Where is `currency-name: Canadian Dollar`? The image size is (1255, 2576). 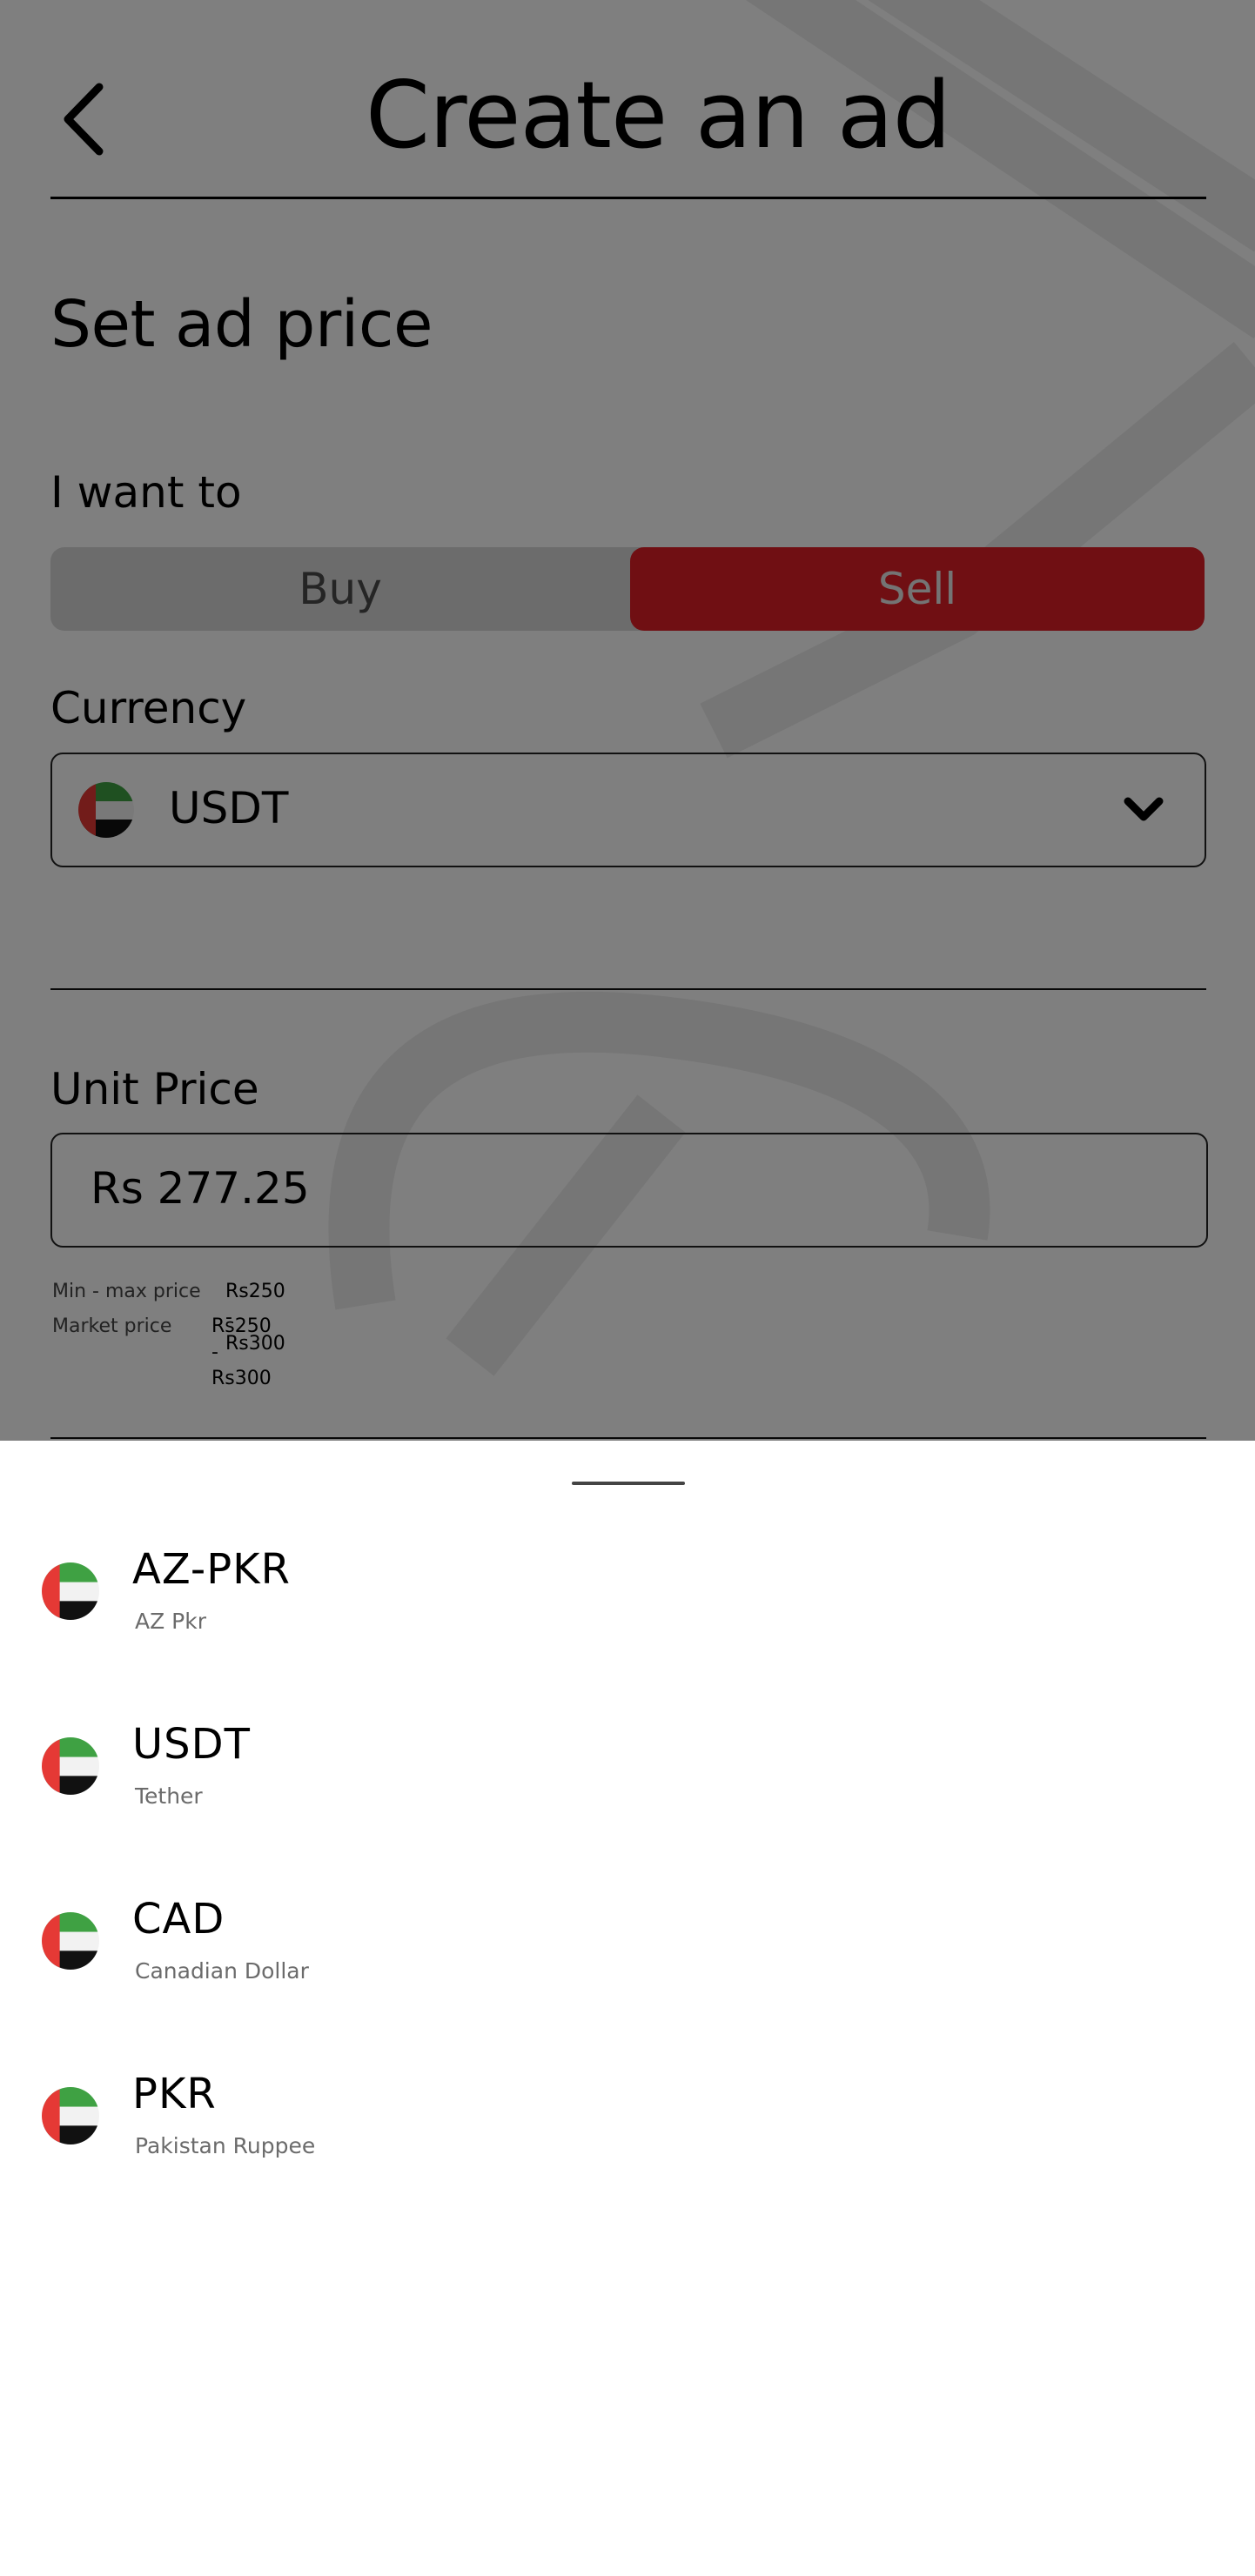
currency-name: Canadian Dollar is located at coordinates (222, 1971).